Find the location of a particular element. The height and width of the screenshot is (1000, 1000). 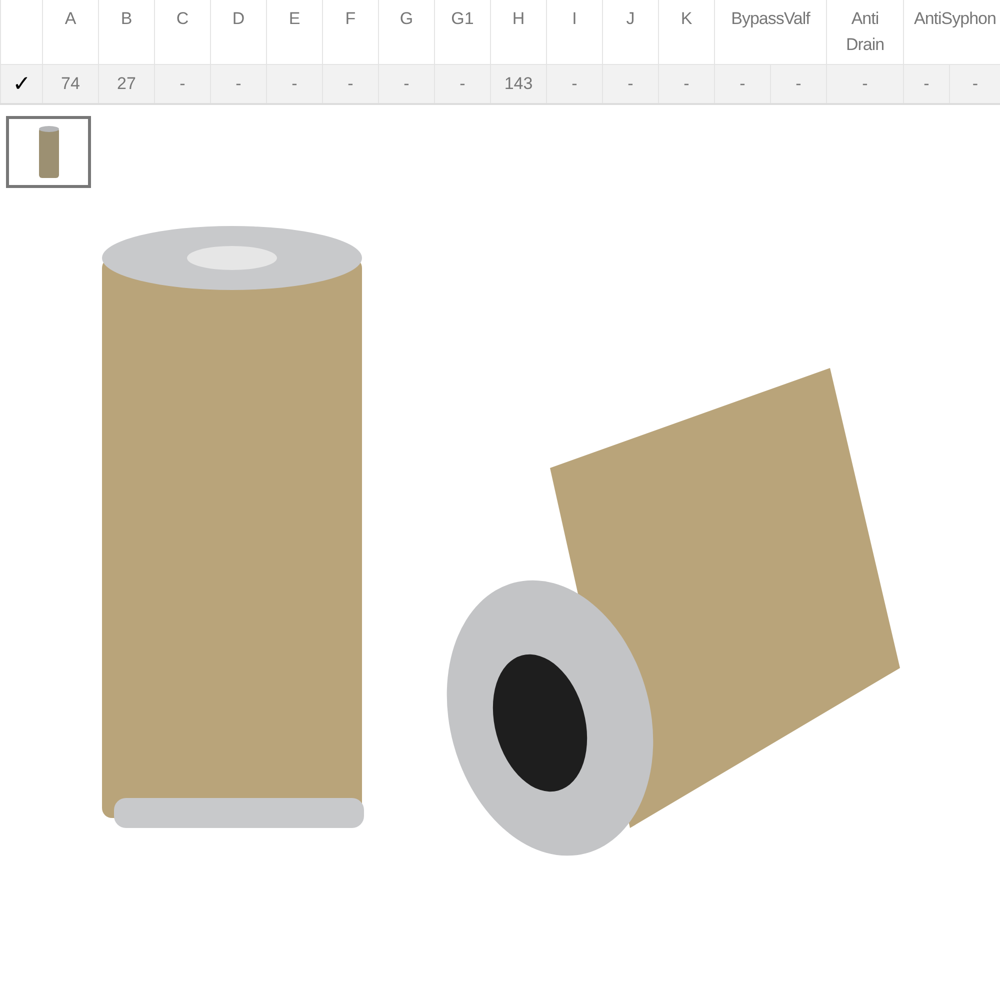

column-header: E is located at coordinates (294, 18).